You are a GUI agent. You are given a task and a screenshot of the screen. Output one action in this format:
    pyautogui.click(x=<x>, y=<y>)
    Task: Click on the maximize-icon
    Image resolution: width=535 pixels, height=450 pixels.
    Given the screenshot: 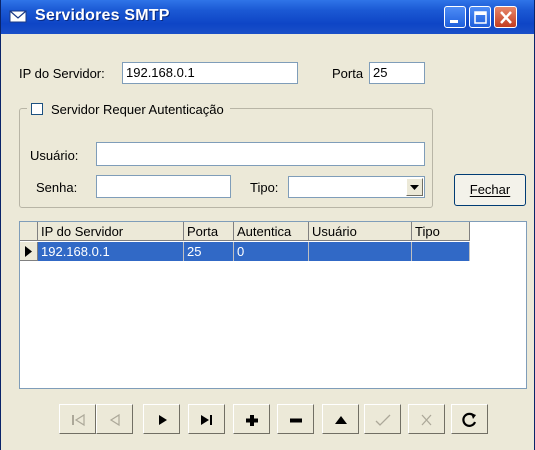 What is the action you would take?
    pyautogui.click(x=480, y=17)
    